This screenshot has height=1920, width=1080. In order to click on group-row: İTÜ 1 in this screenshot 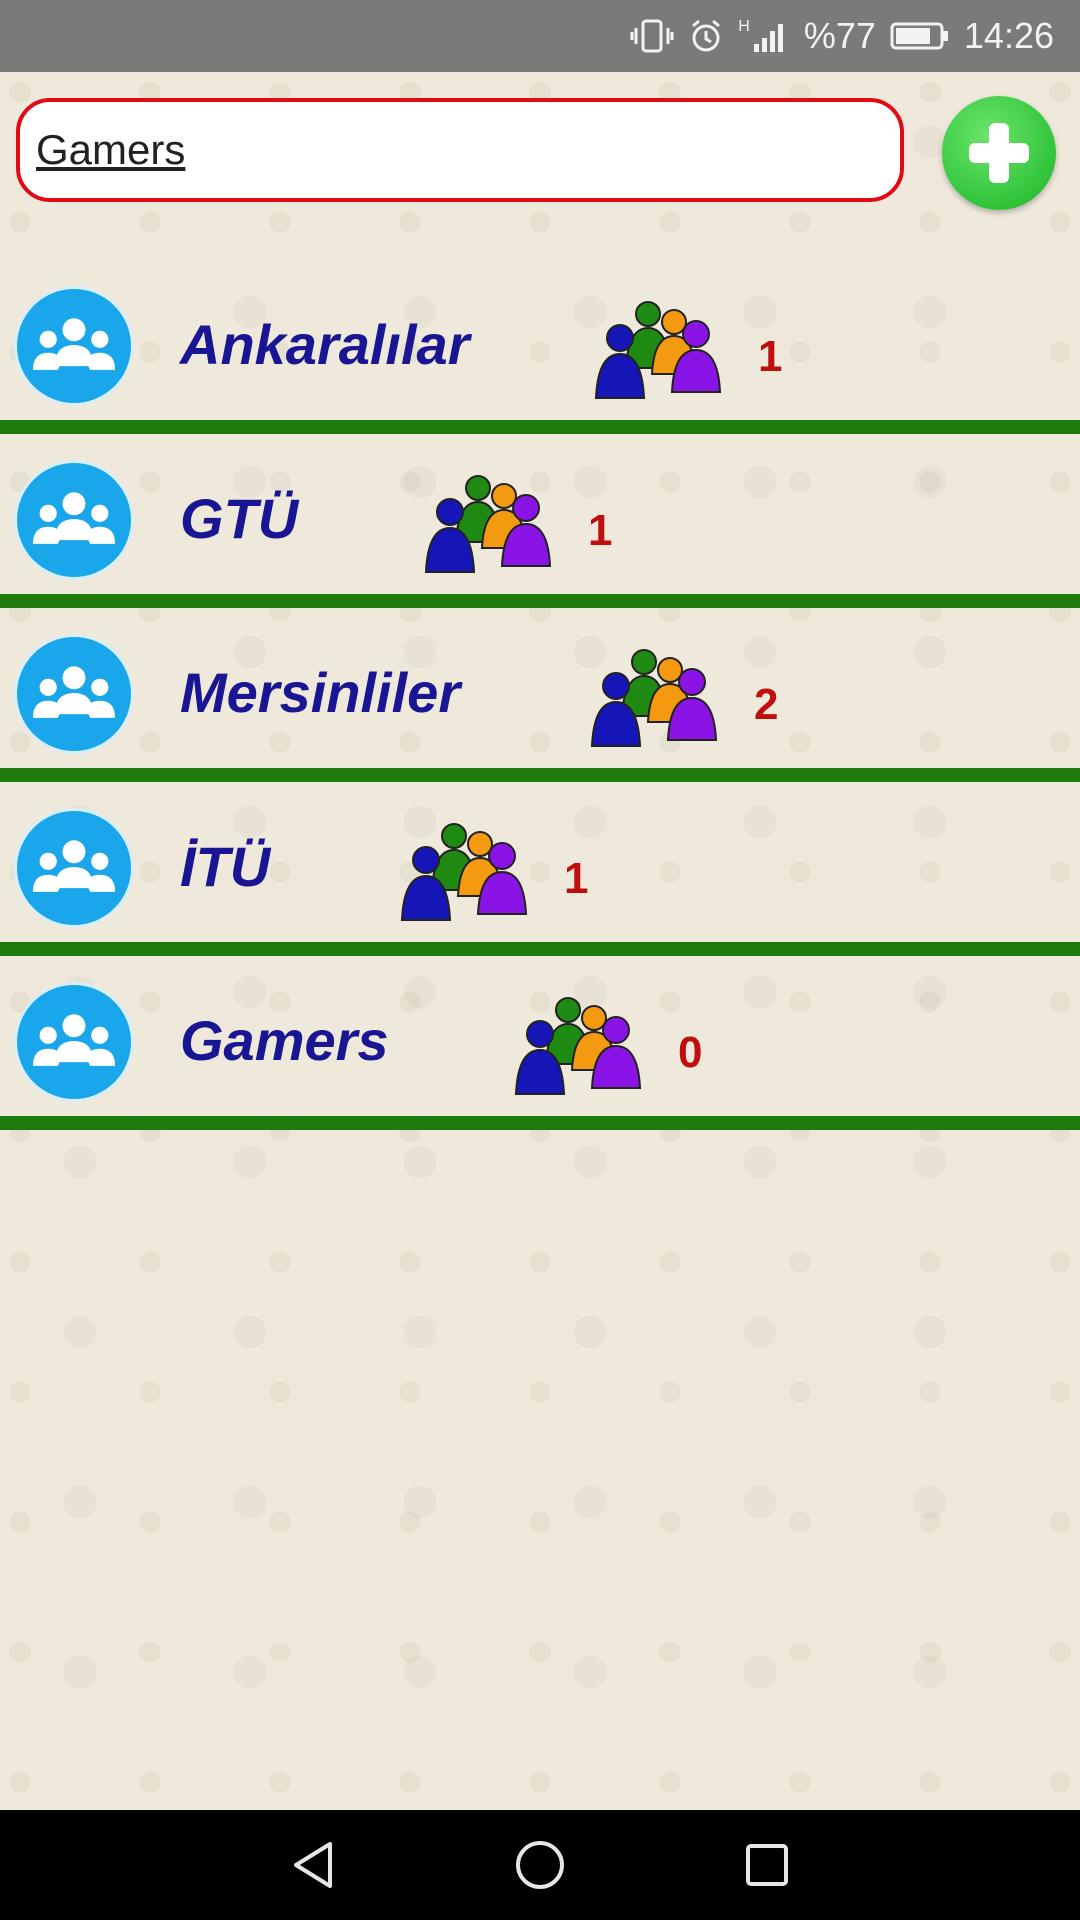, I will do `click(540, 869)`.